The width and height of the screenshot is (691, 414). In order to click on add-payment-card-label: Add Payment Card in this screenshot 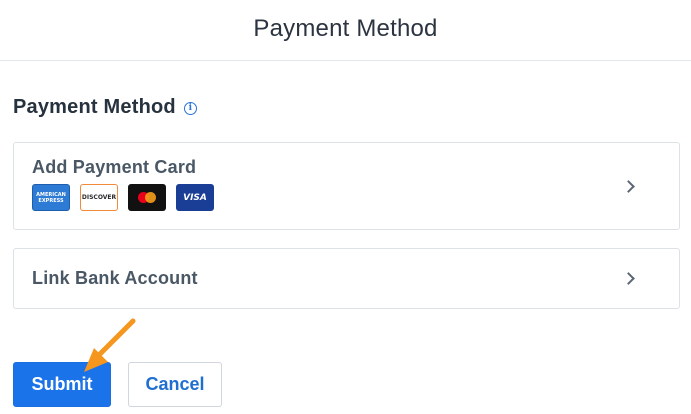, I will do `click(114, 167)`.